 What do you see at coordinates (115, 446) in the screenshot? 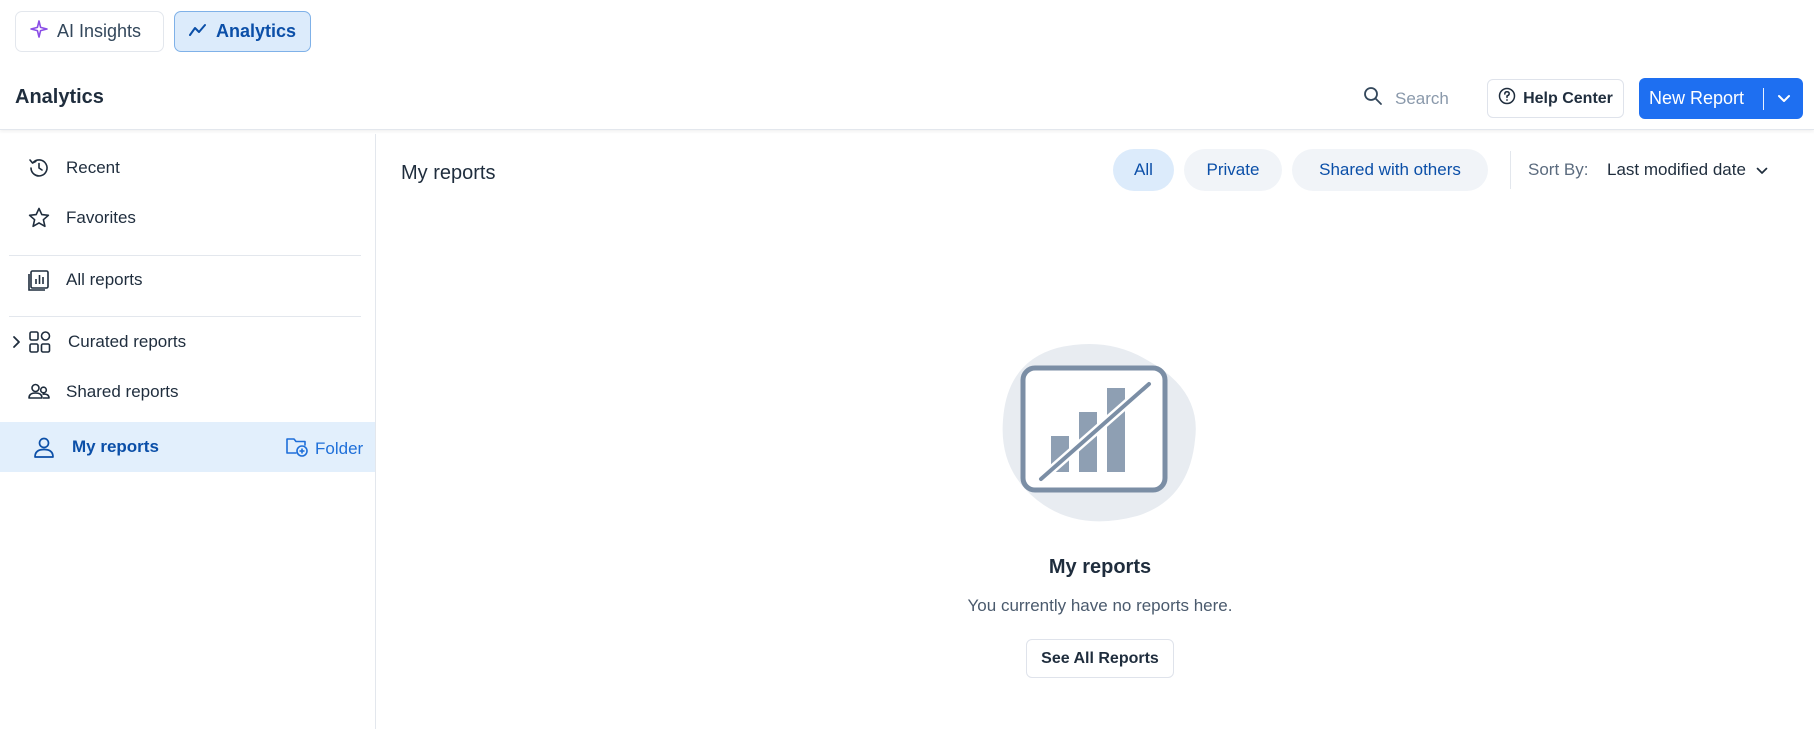
I see `sidebar-item-label: My reports` at bounding box center [115, 446].